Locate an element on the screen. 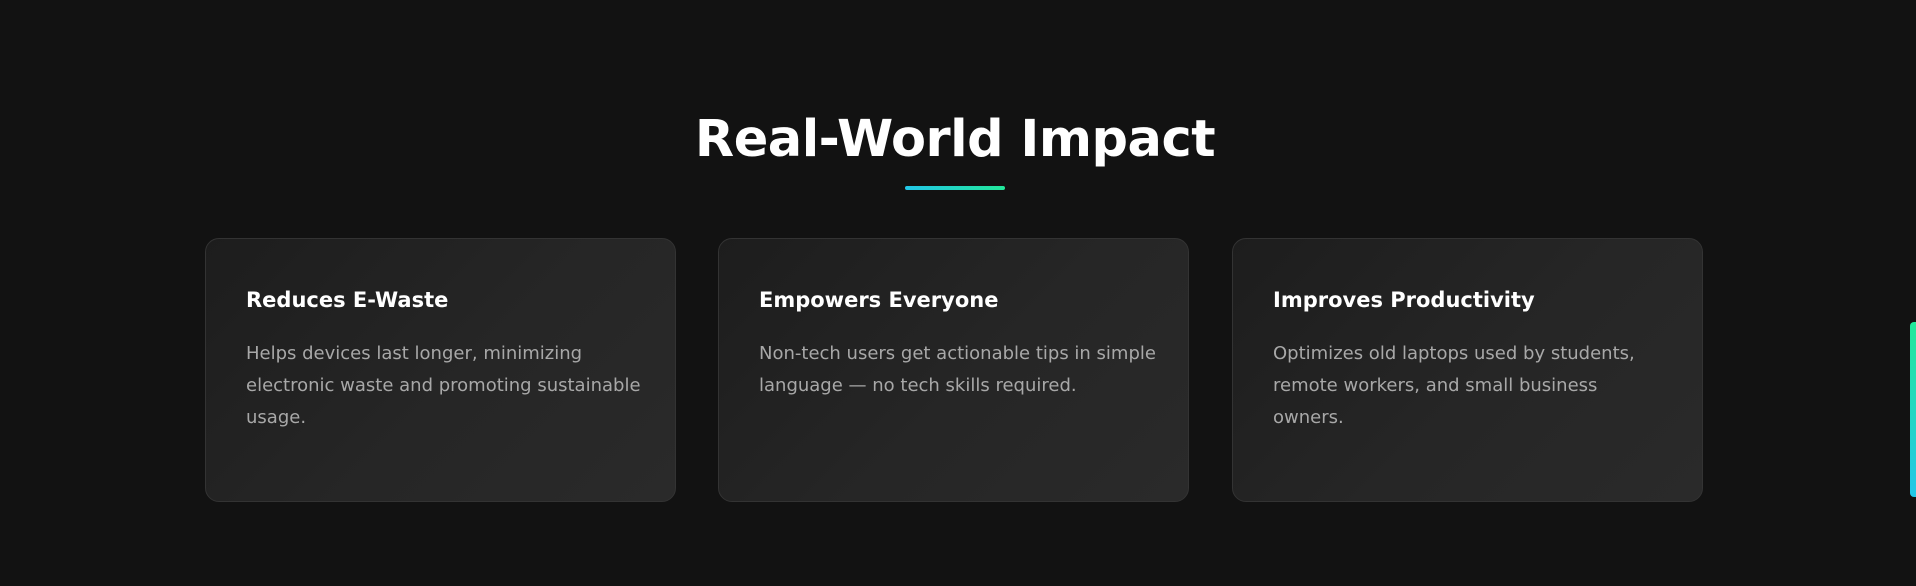  title-underline is located at coordinates (955, 188).